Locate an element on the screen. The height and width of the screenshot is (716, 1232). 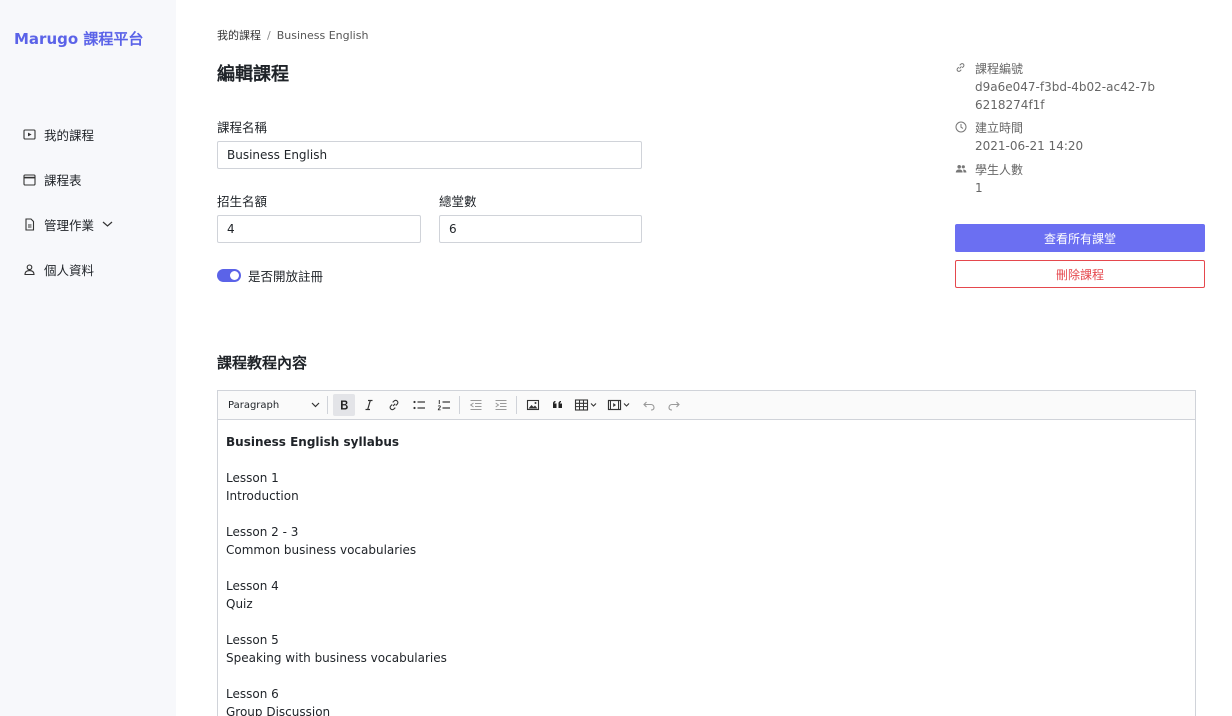
sidebar-item-my-courses: 我的課程 is located at coordinates (97, 134).